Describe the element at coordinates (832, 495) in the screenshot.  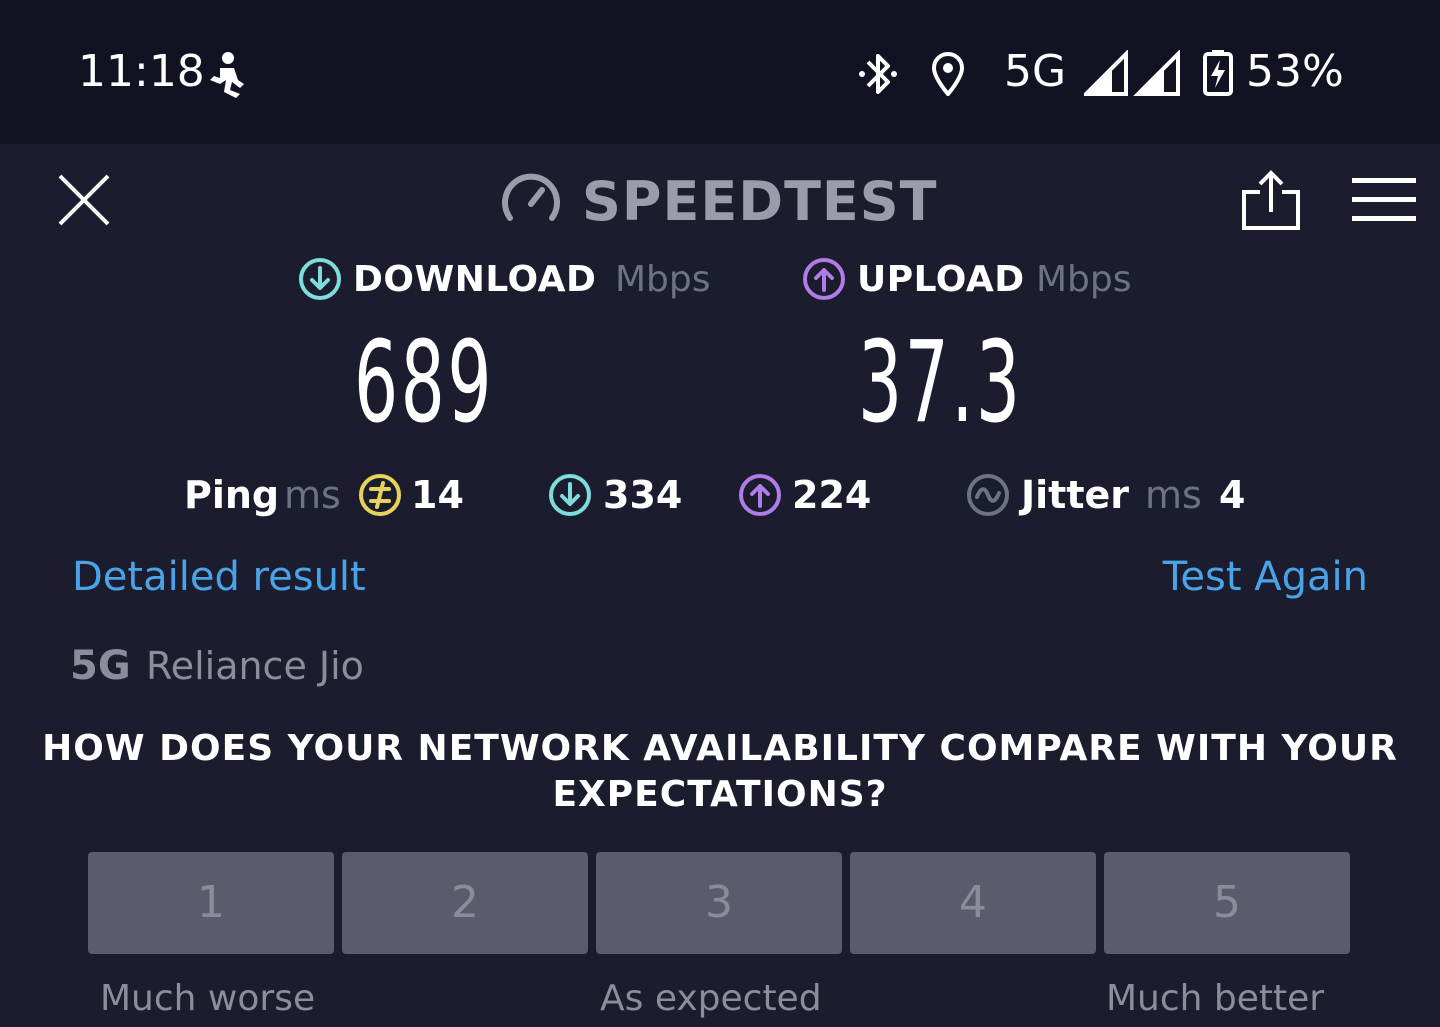
I see `upload-latency-value: 224` at that location.